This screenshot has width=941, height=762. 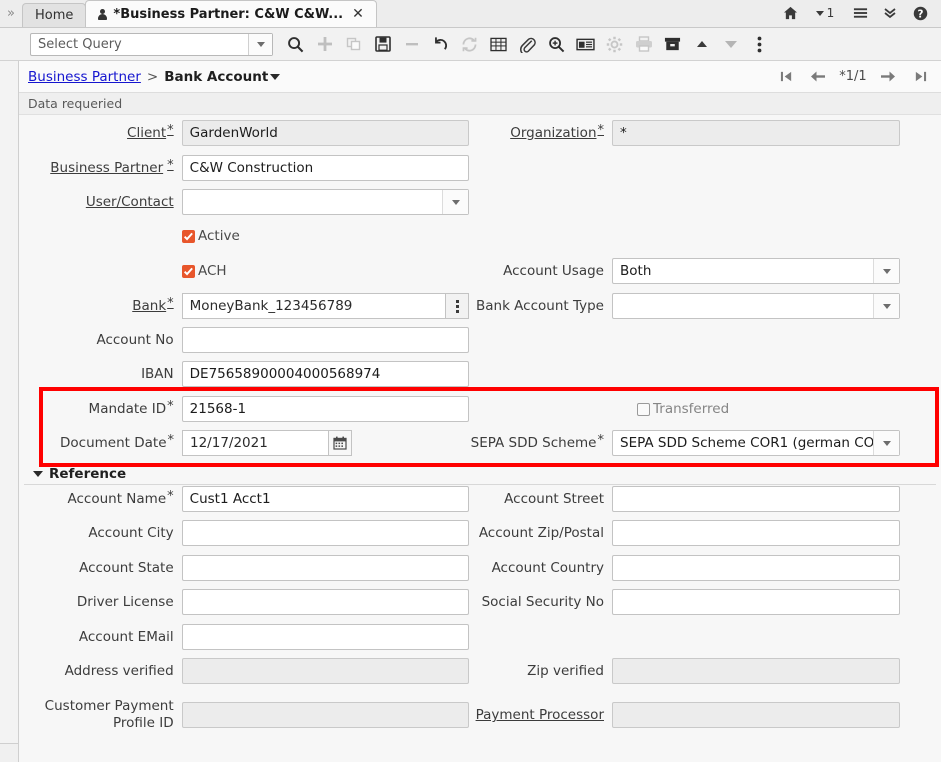 I want to click on label-document-date: Document Date *, so click(x=96, y=442).